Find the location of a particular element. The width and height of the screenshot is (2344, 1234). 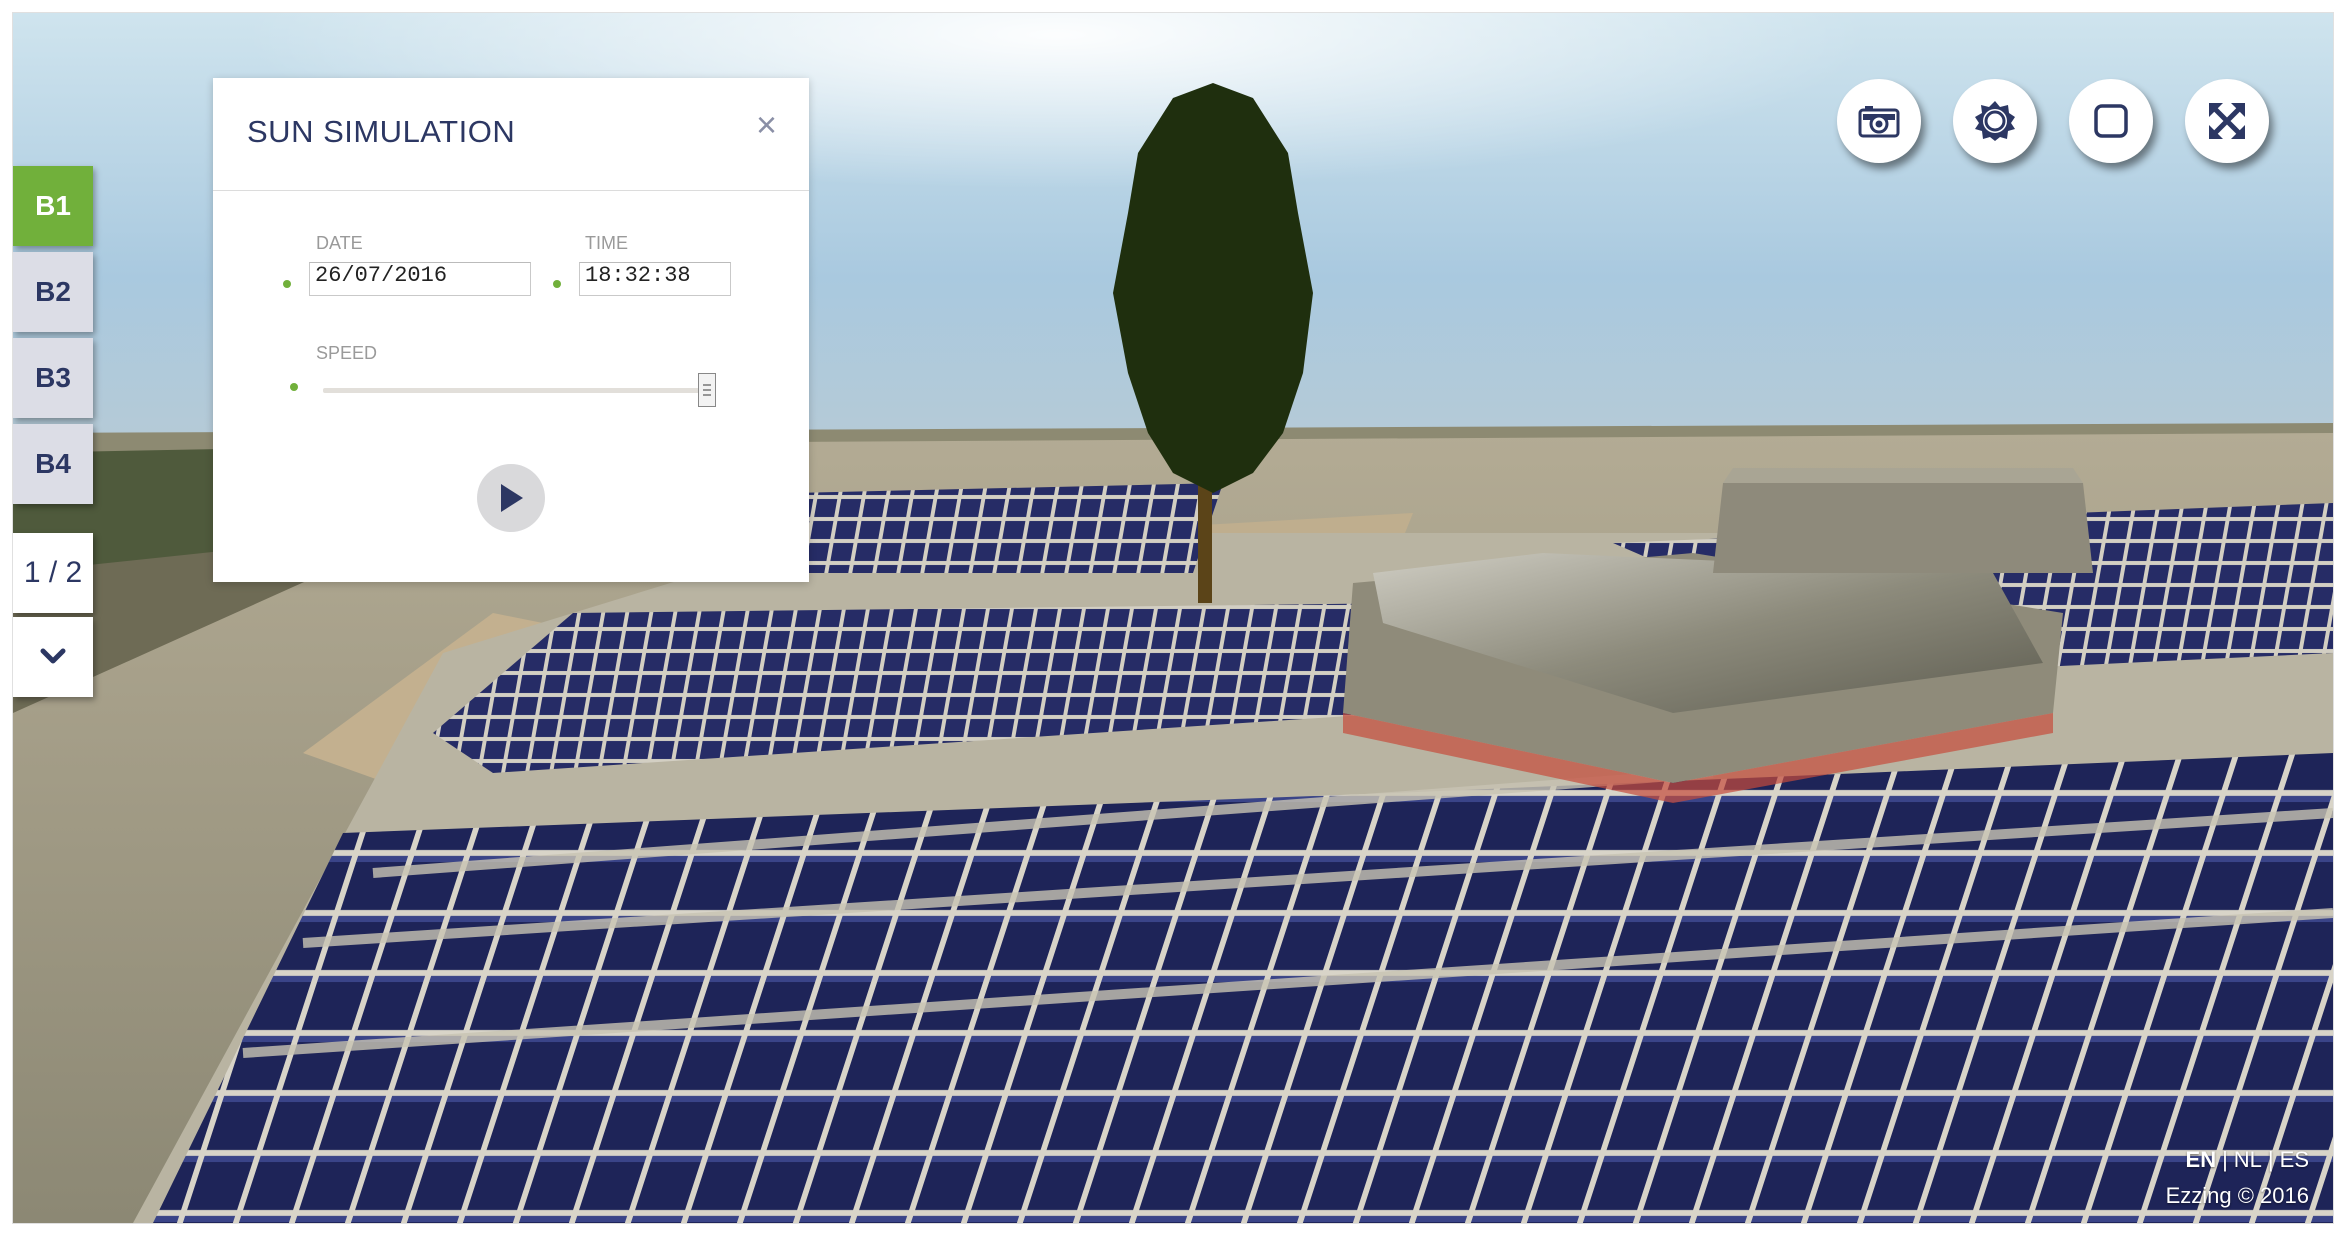

time-label: TIME is located at coordinates (606, 243).